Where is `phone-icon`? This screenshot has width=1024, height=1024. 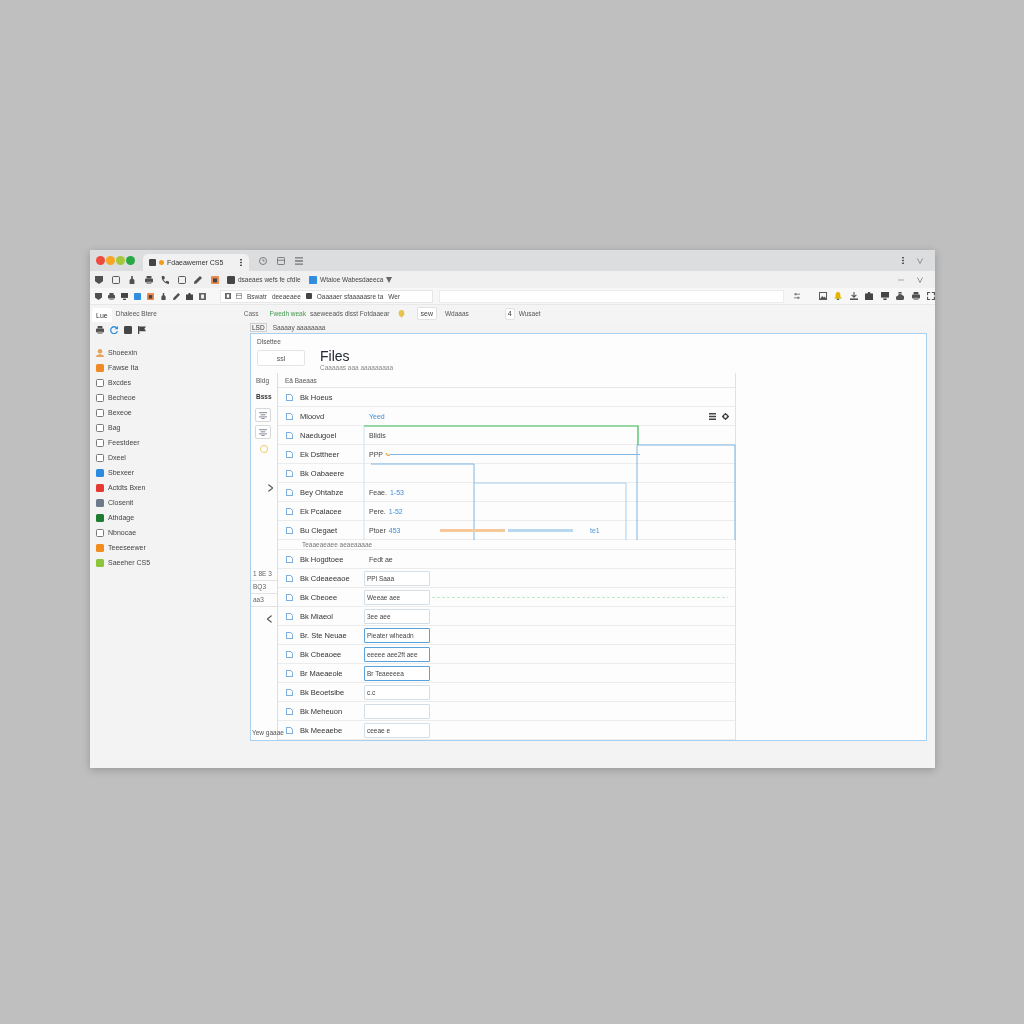
phone-icon is located at coordinates (165, 279).